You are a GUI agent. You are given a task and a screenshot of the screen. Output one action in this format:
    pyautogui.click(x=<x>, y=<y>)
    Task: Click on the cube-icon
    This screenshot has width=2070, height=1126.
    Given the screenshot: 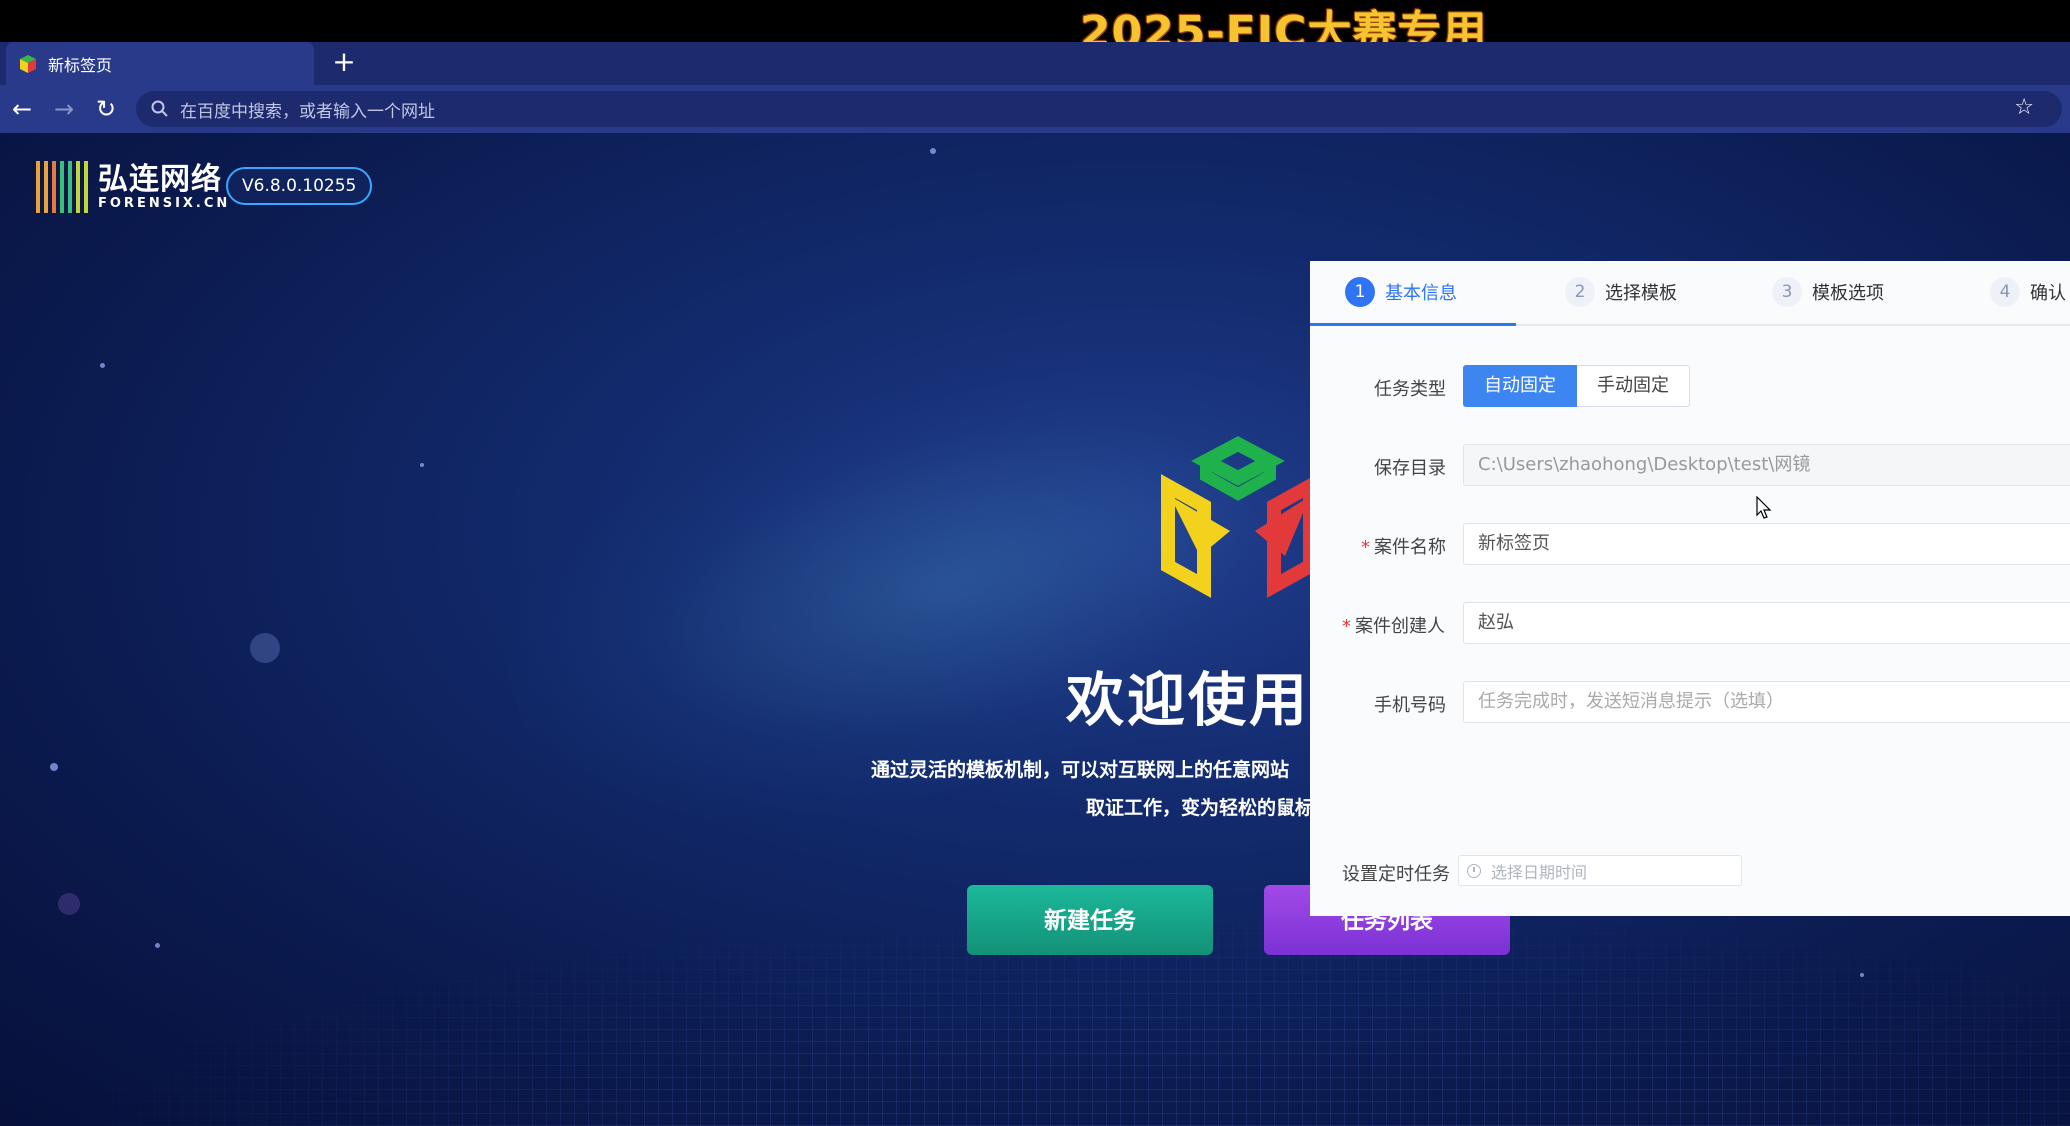 What is the action you would take?
    pyautogui.click(x=28, y=63)
    